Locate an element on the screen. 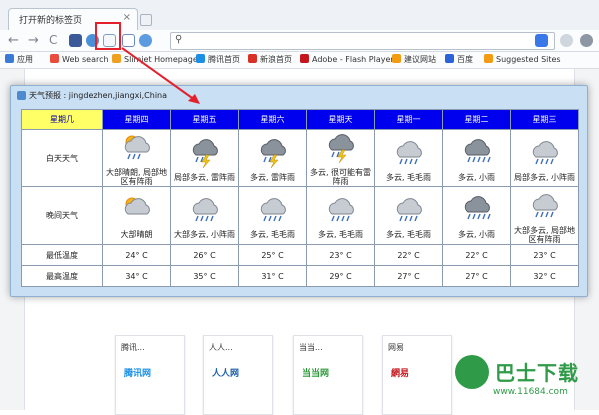 The width and height of the screenshot is (599, 415). annotation-arrow is located at coordinates (160, 75).